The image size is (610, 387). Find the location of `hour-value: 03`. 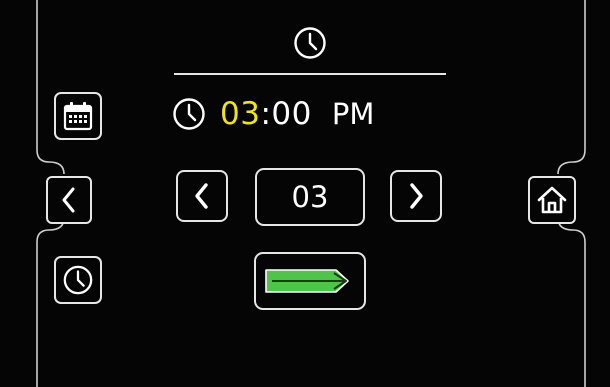

hour-value: 03 is located at coordinates (240, 114).